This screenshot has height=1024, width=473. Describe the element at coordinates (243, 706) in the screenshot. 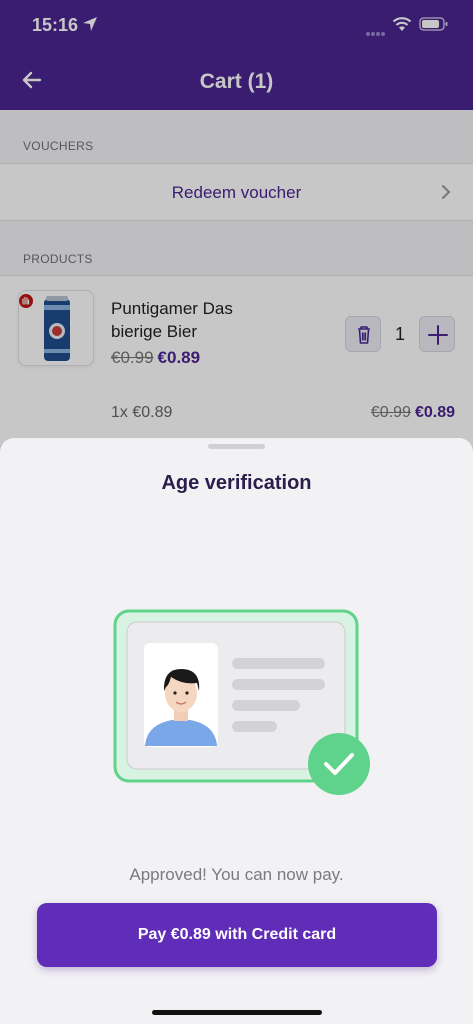

I see `id-card-illustration` at that location.